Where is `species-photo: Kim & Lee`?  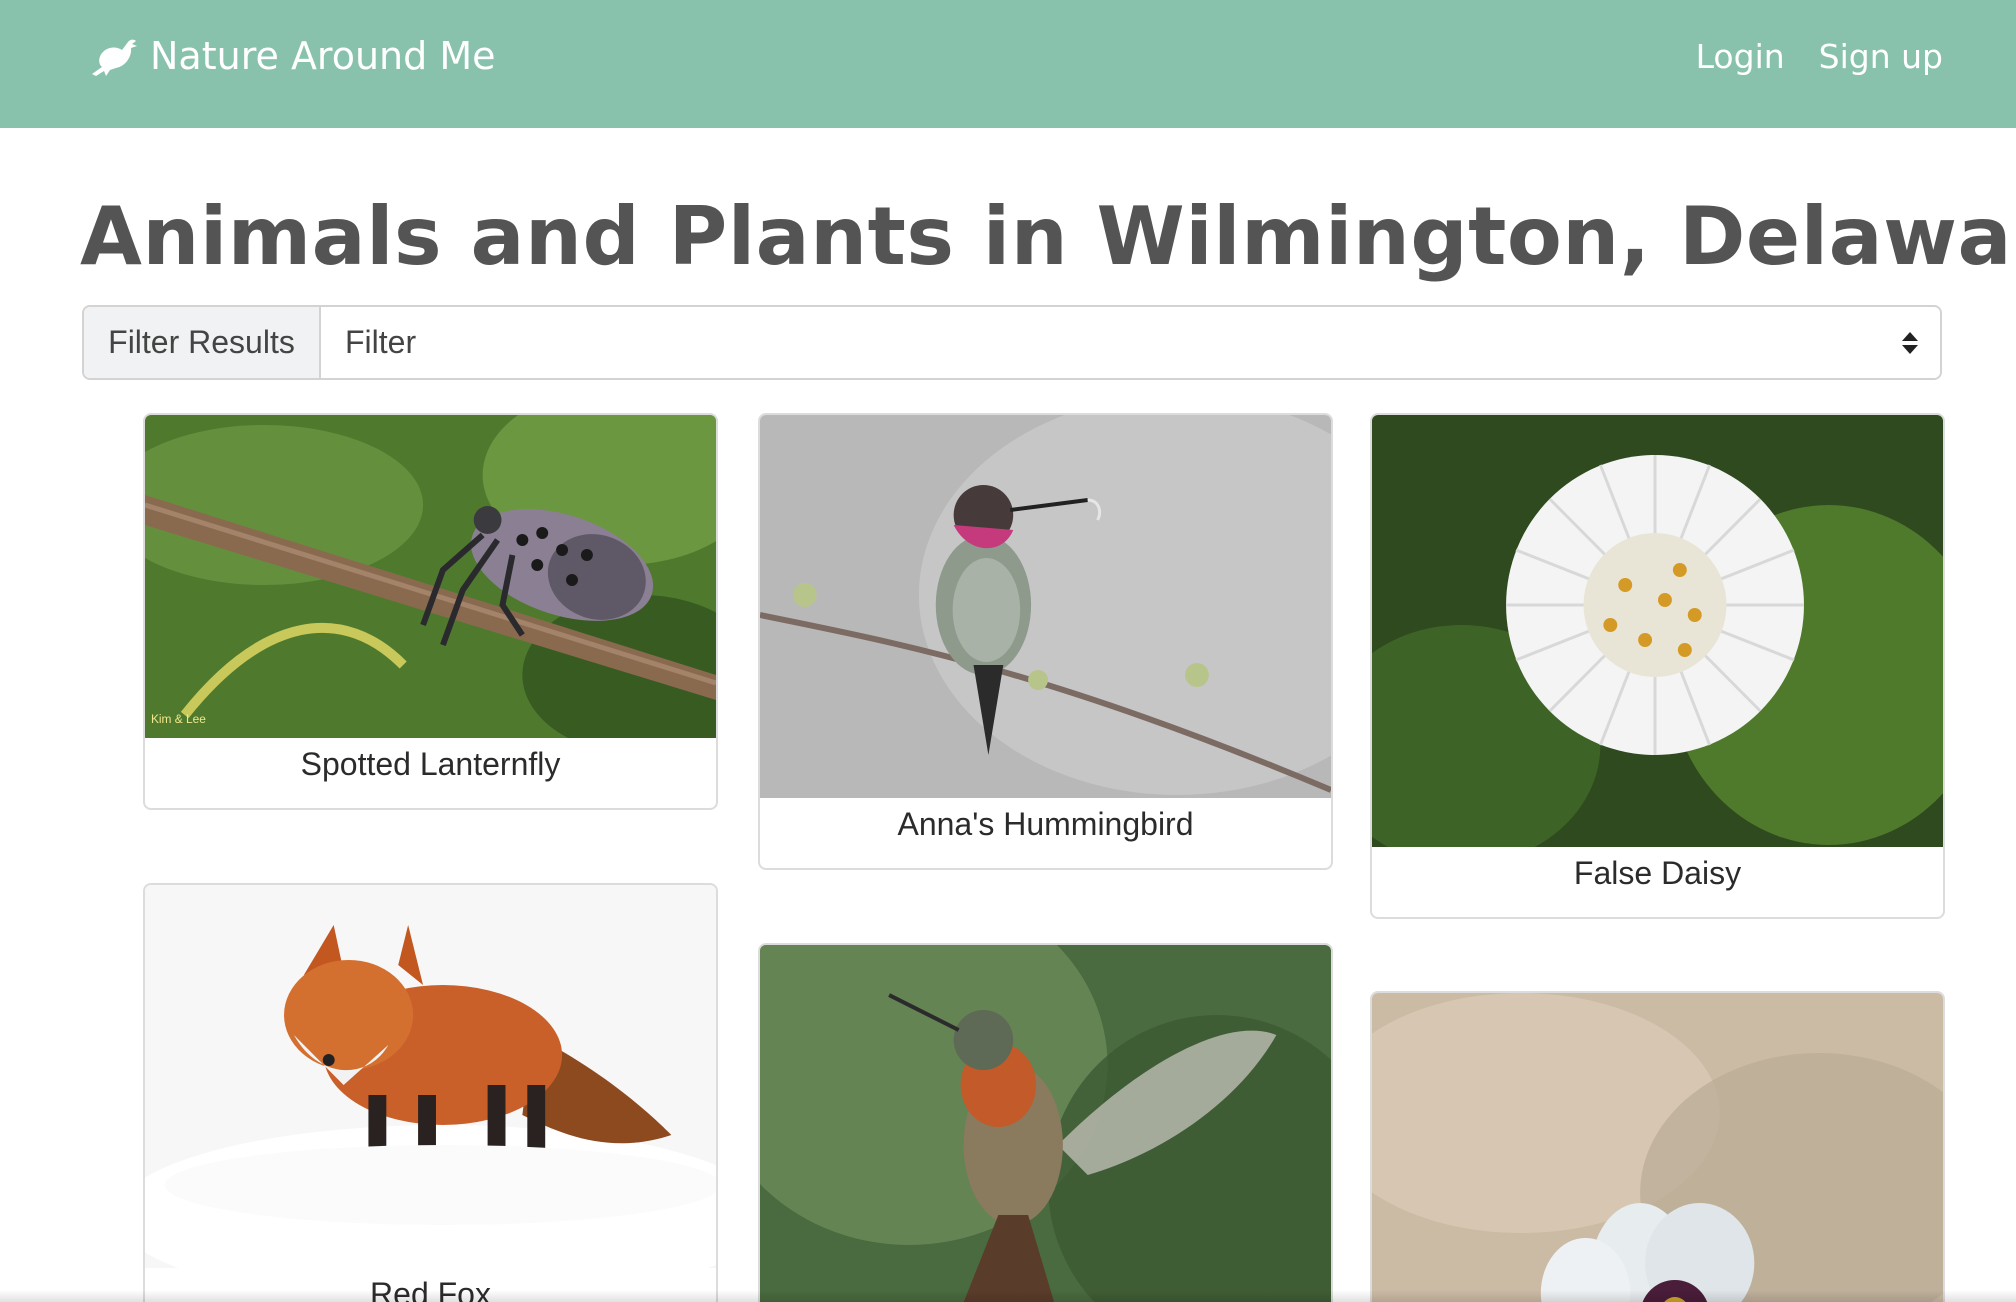 species-photo: Kim & Lee is located at coordinates (430, 576).